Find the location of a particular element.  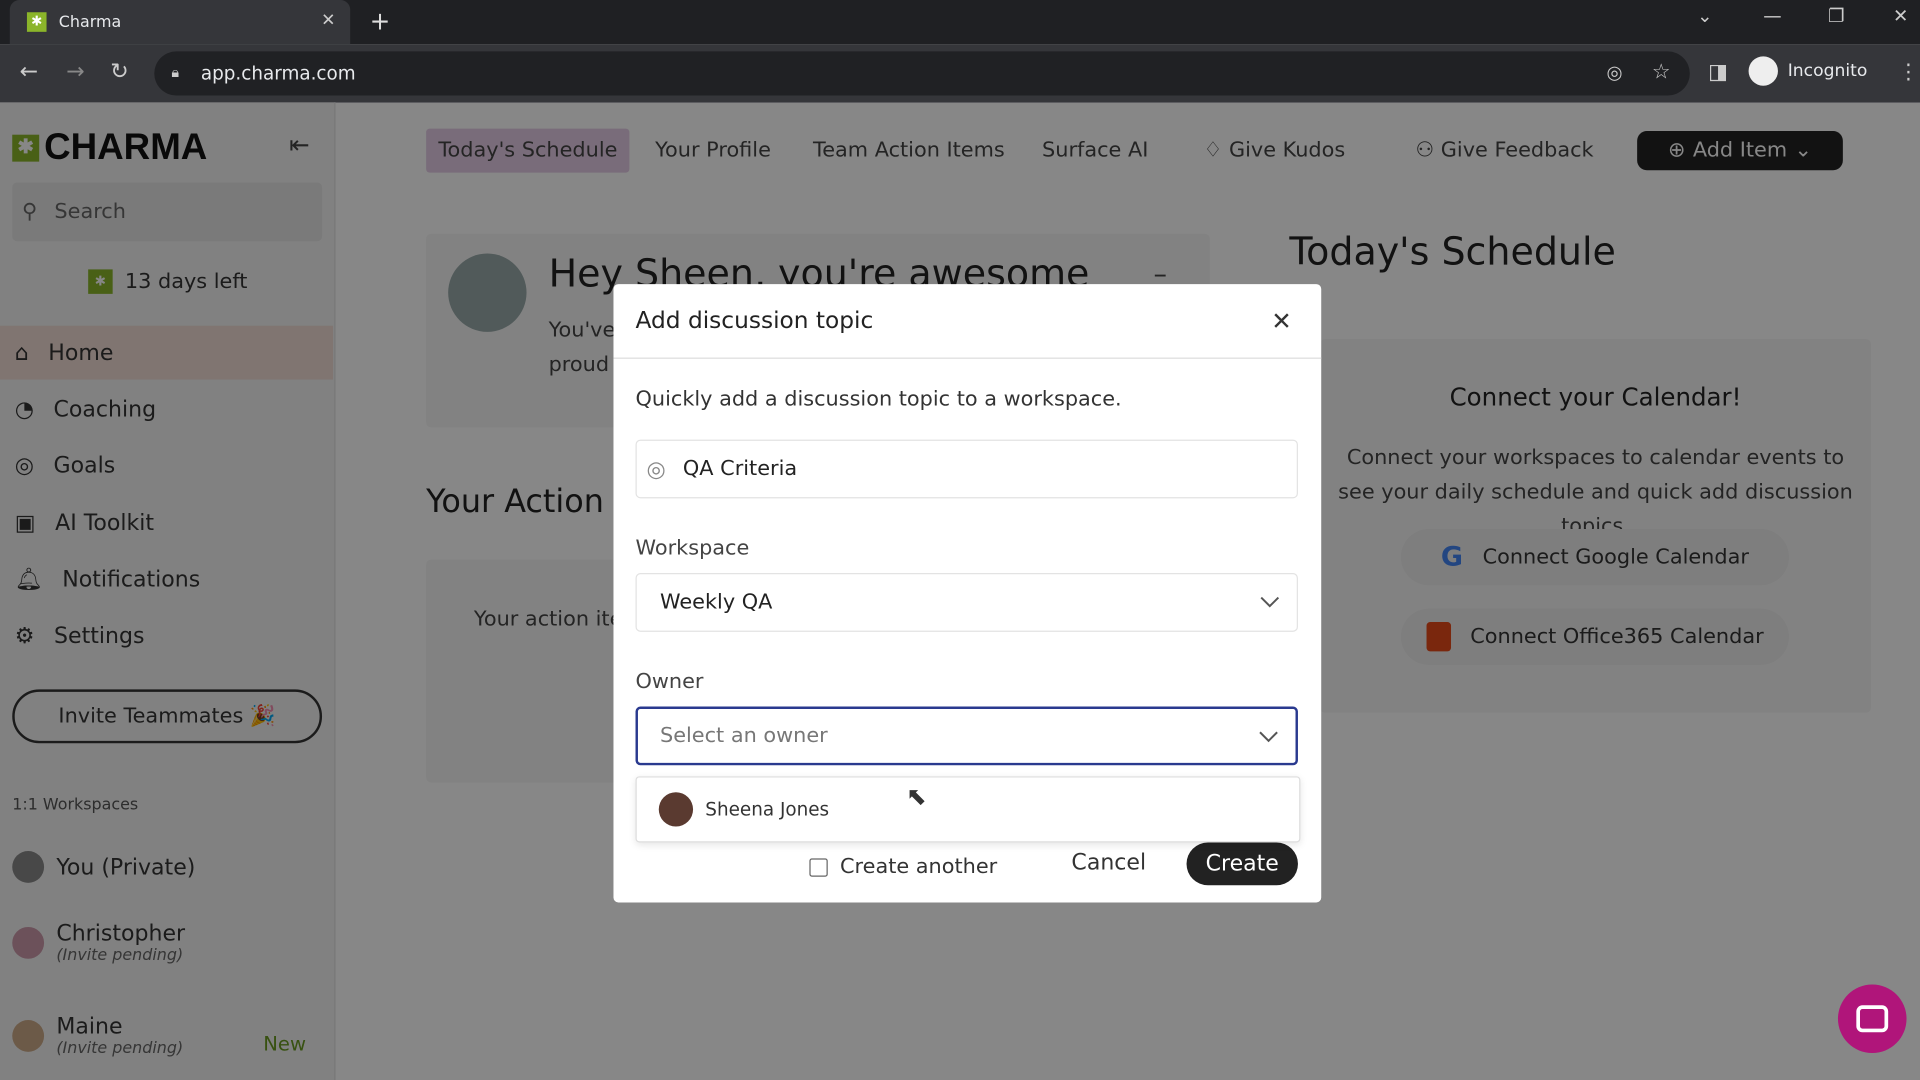

browser-tab: ✱ Charma ✕ is located at coordinates (180, 22).